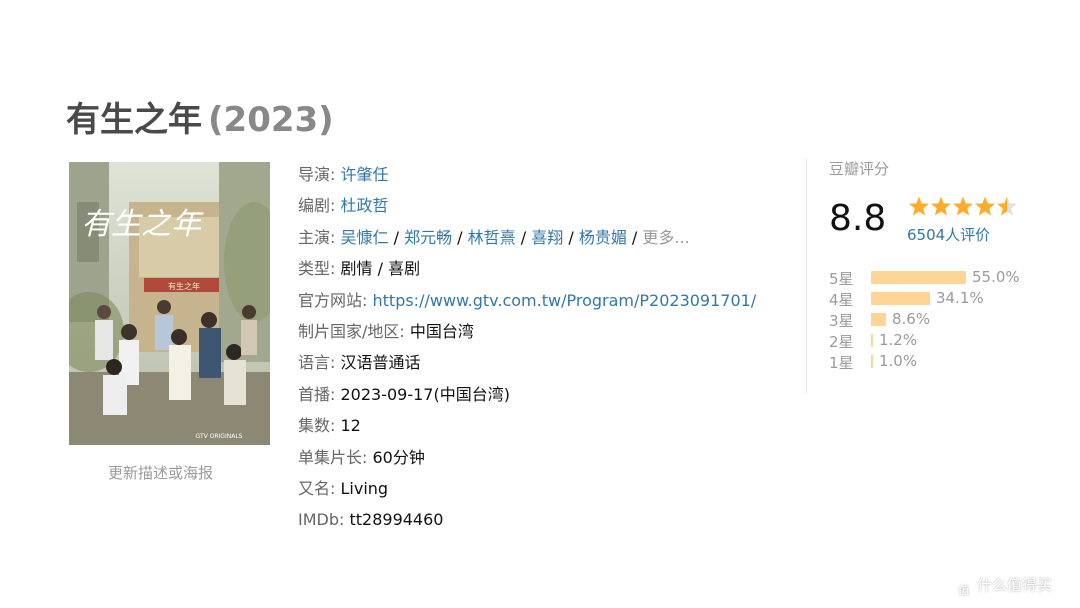 The width and height of the screenshot is (1080, 608). Describe the element at coordinates (898, 340) in the screenshot. I see `rating-percent: 1.2%` at that location.